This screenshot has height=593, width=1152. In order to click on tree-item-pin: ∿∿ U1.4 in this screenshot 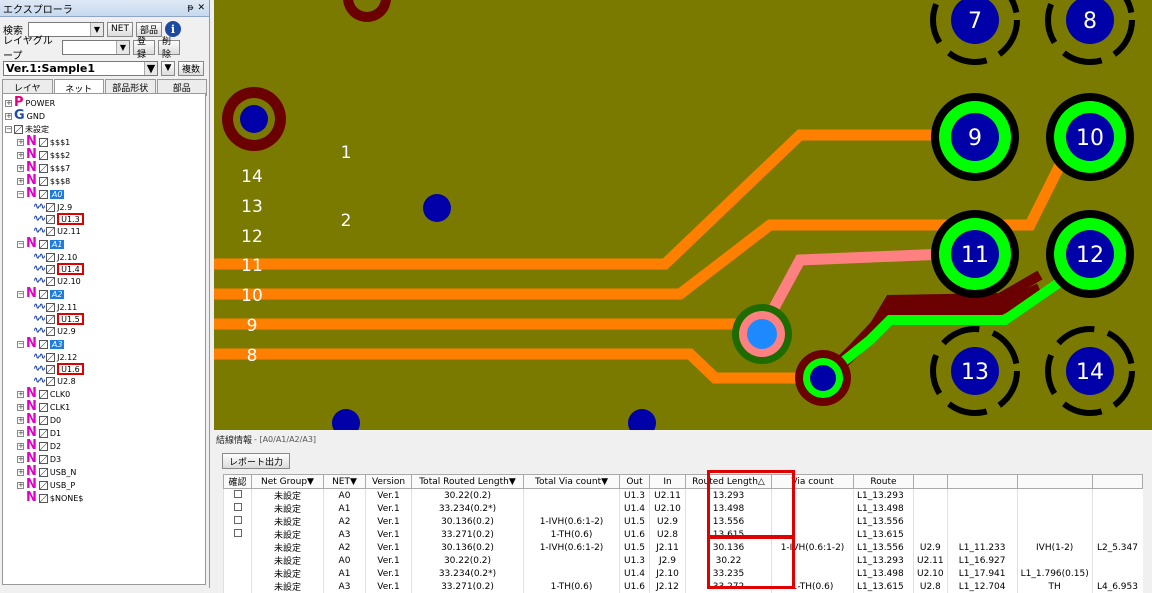, I will do `click(58, 269)`.